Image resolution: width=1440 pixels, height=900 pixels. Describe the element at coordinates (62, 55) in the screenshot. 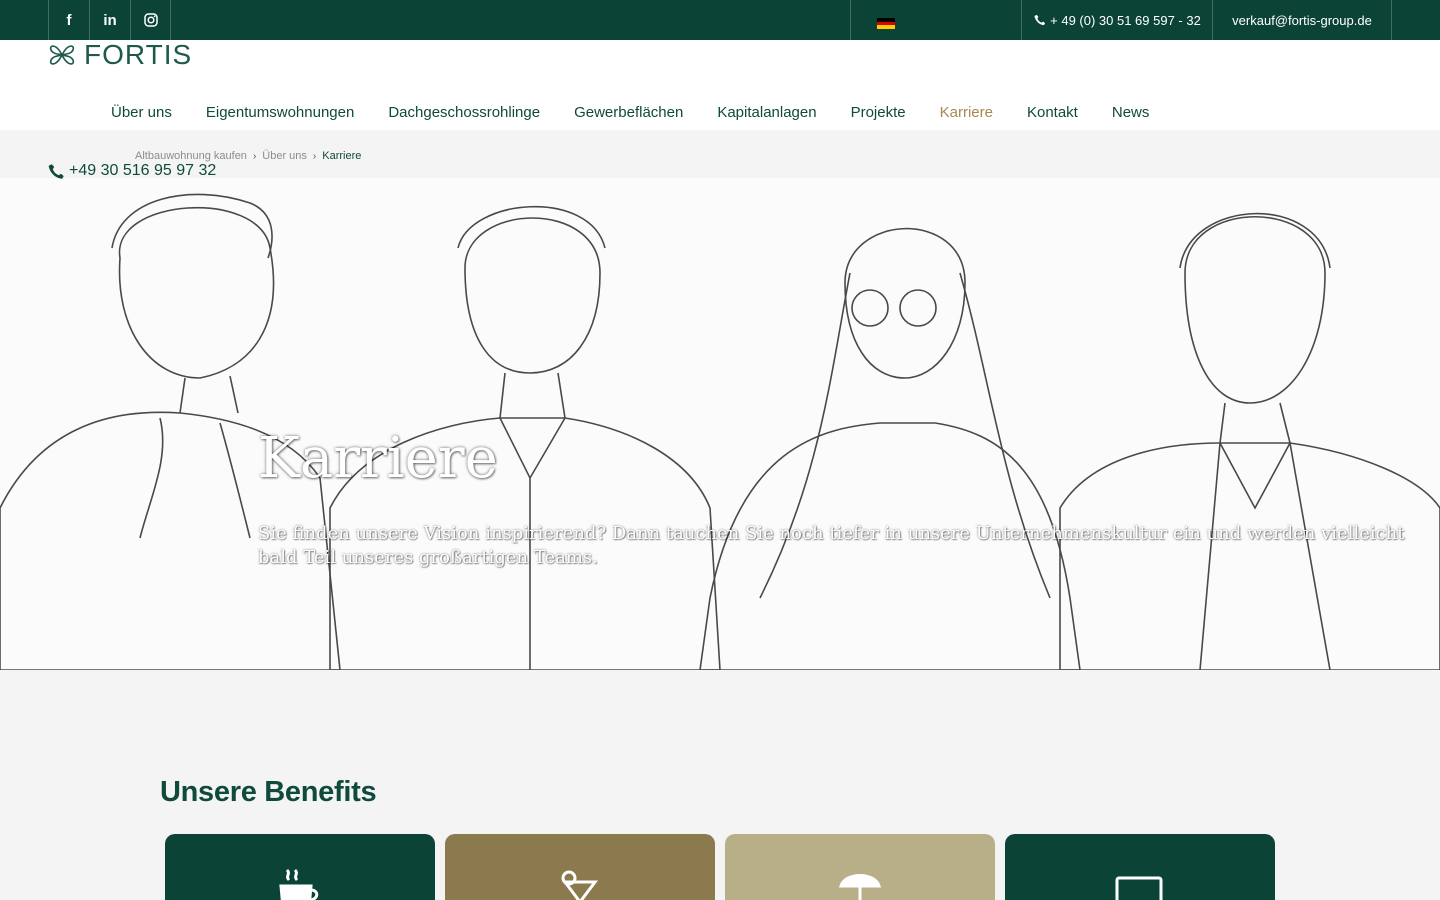

I see `fortis-logo-icon` at that location.